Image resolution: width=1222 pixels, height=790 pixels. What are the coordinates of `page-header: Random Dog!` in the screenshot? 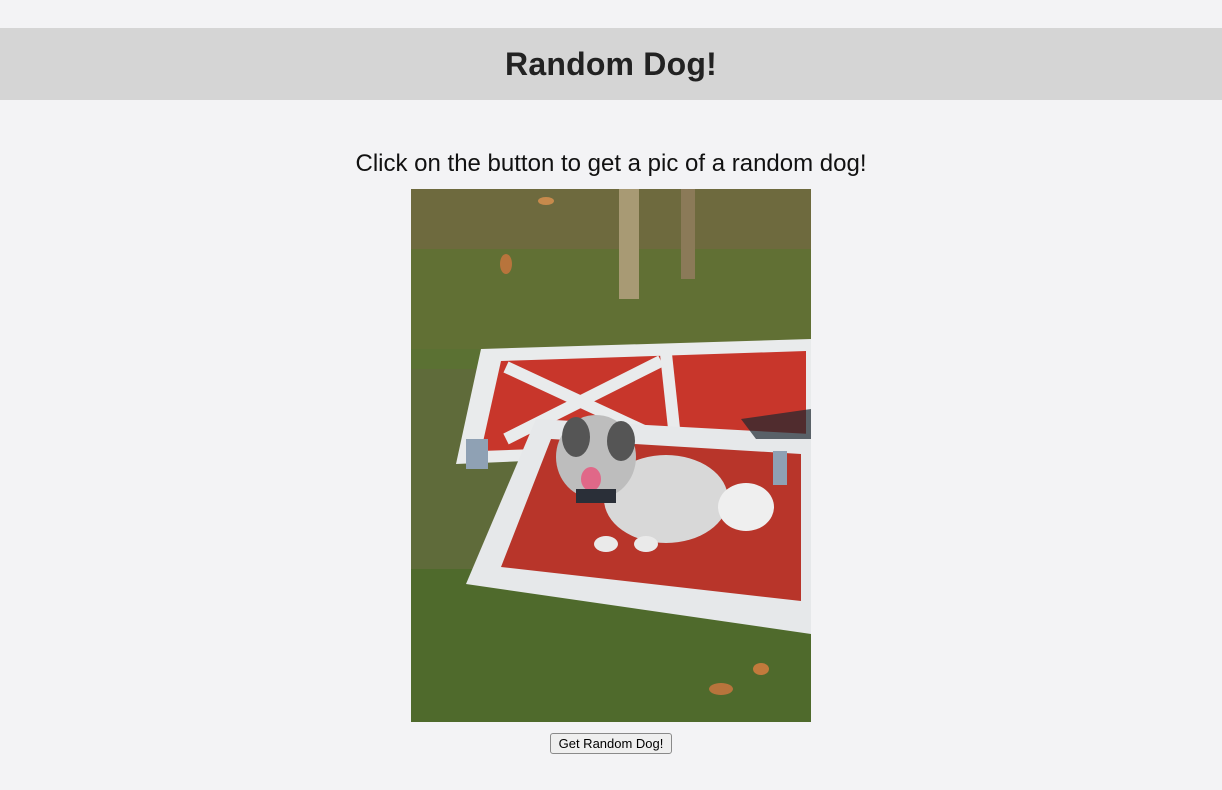 It's located at (611, 64).